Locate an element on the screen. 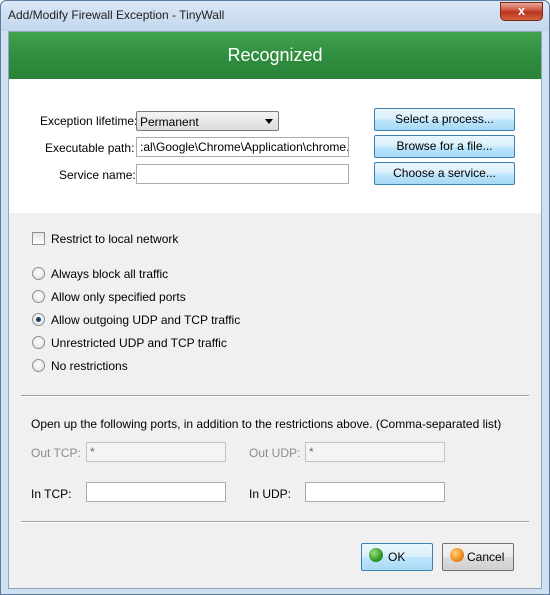 This screenshot has width=550, height=595. path-label: Executable path: is located at coordinates (90, 148).